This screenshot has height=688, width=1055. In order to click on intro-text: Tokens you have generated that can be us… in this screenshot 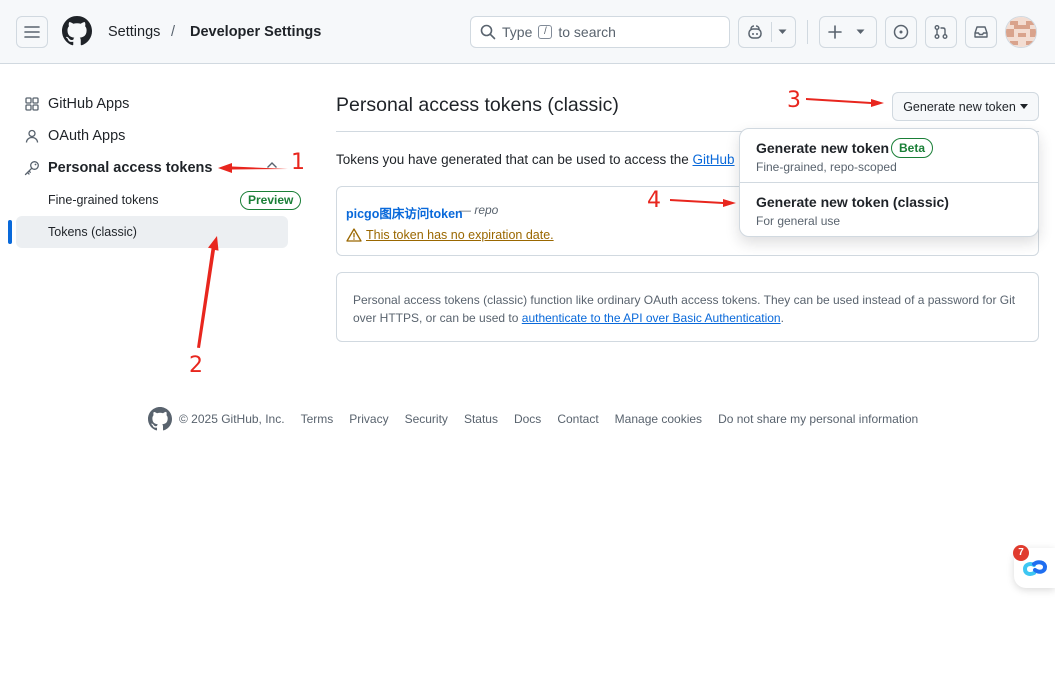, I will do `click(535, 159)`.